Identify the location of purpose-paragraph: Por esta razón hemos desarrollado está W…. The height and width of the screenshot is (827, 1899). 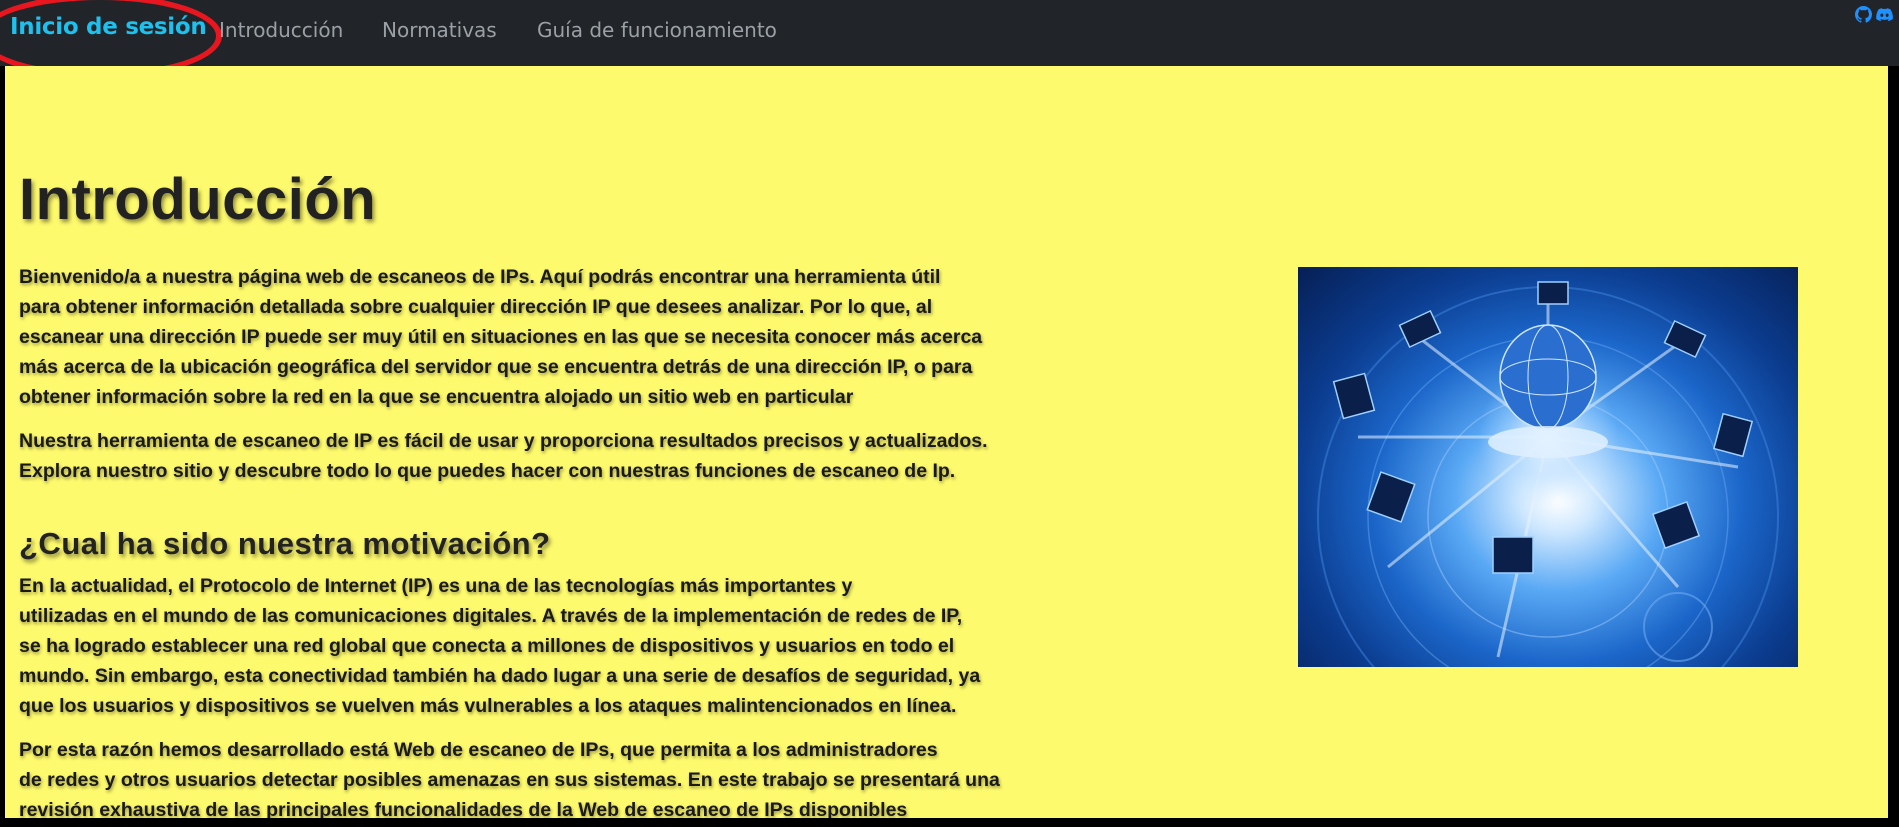
(509, 776).